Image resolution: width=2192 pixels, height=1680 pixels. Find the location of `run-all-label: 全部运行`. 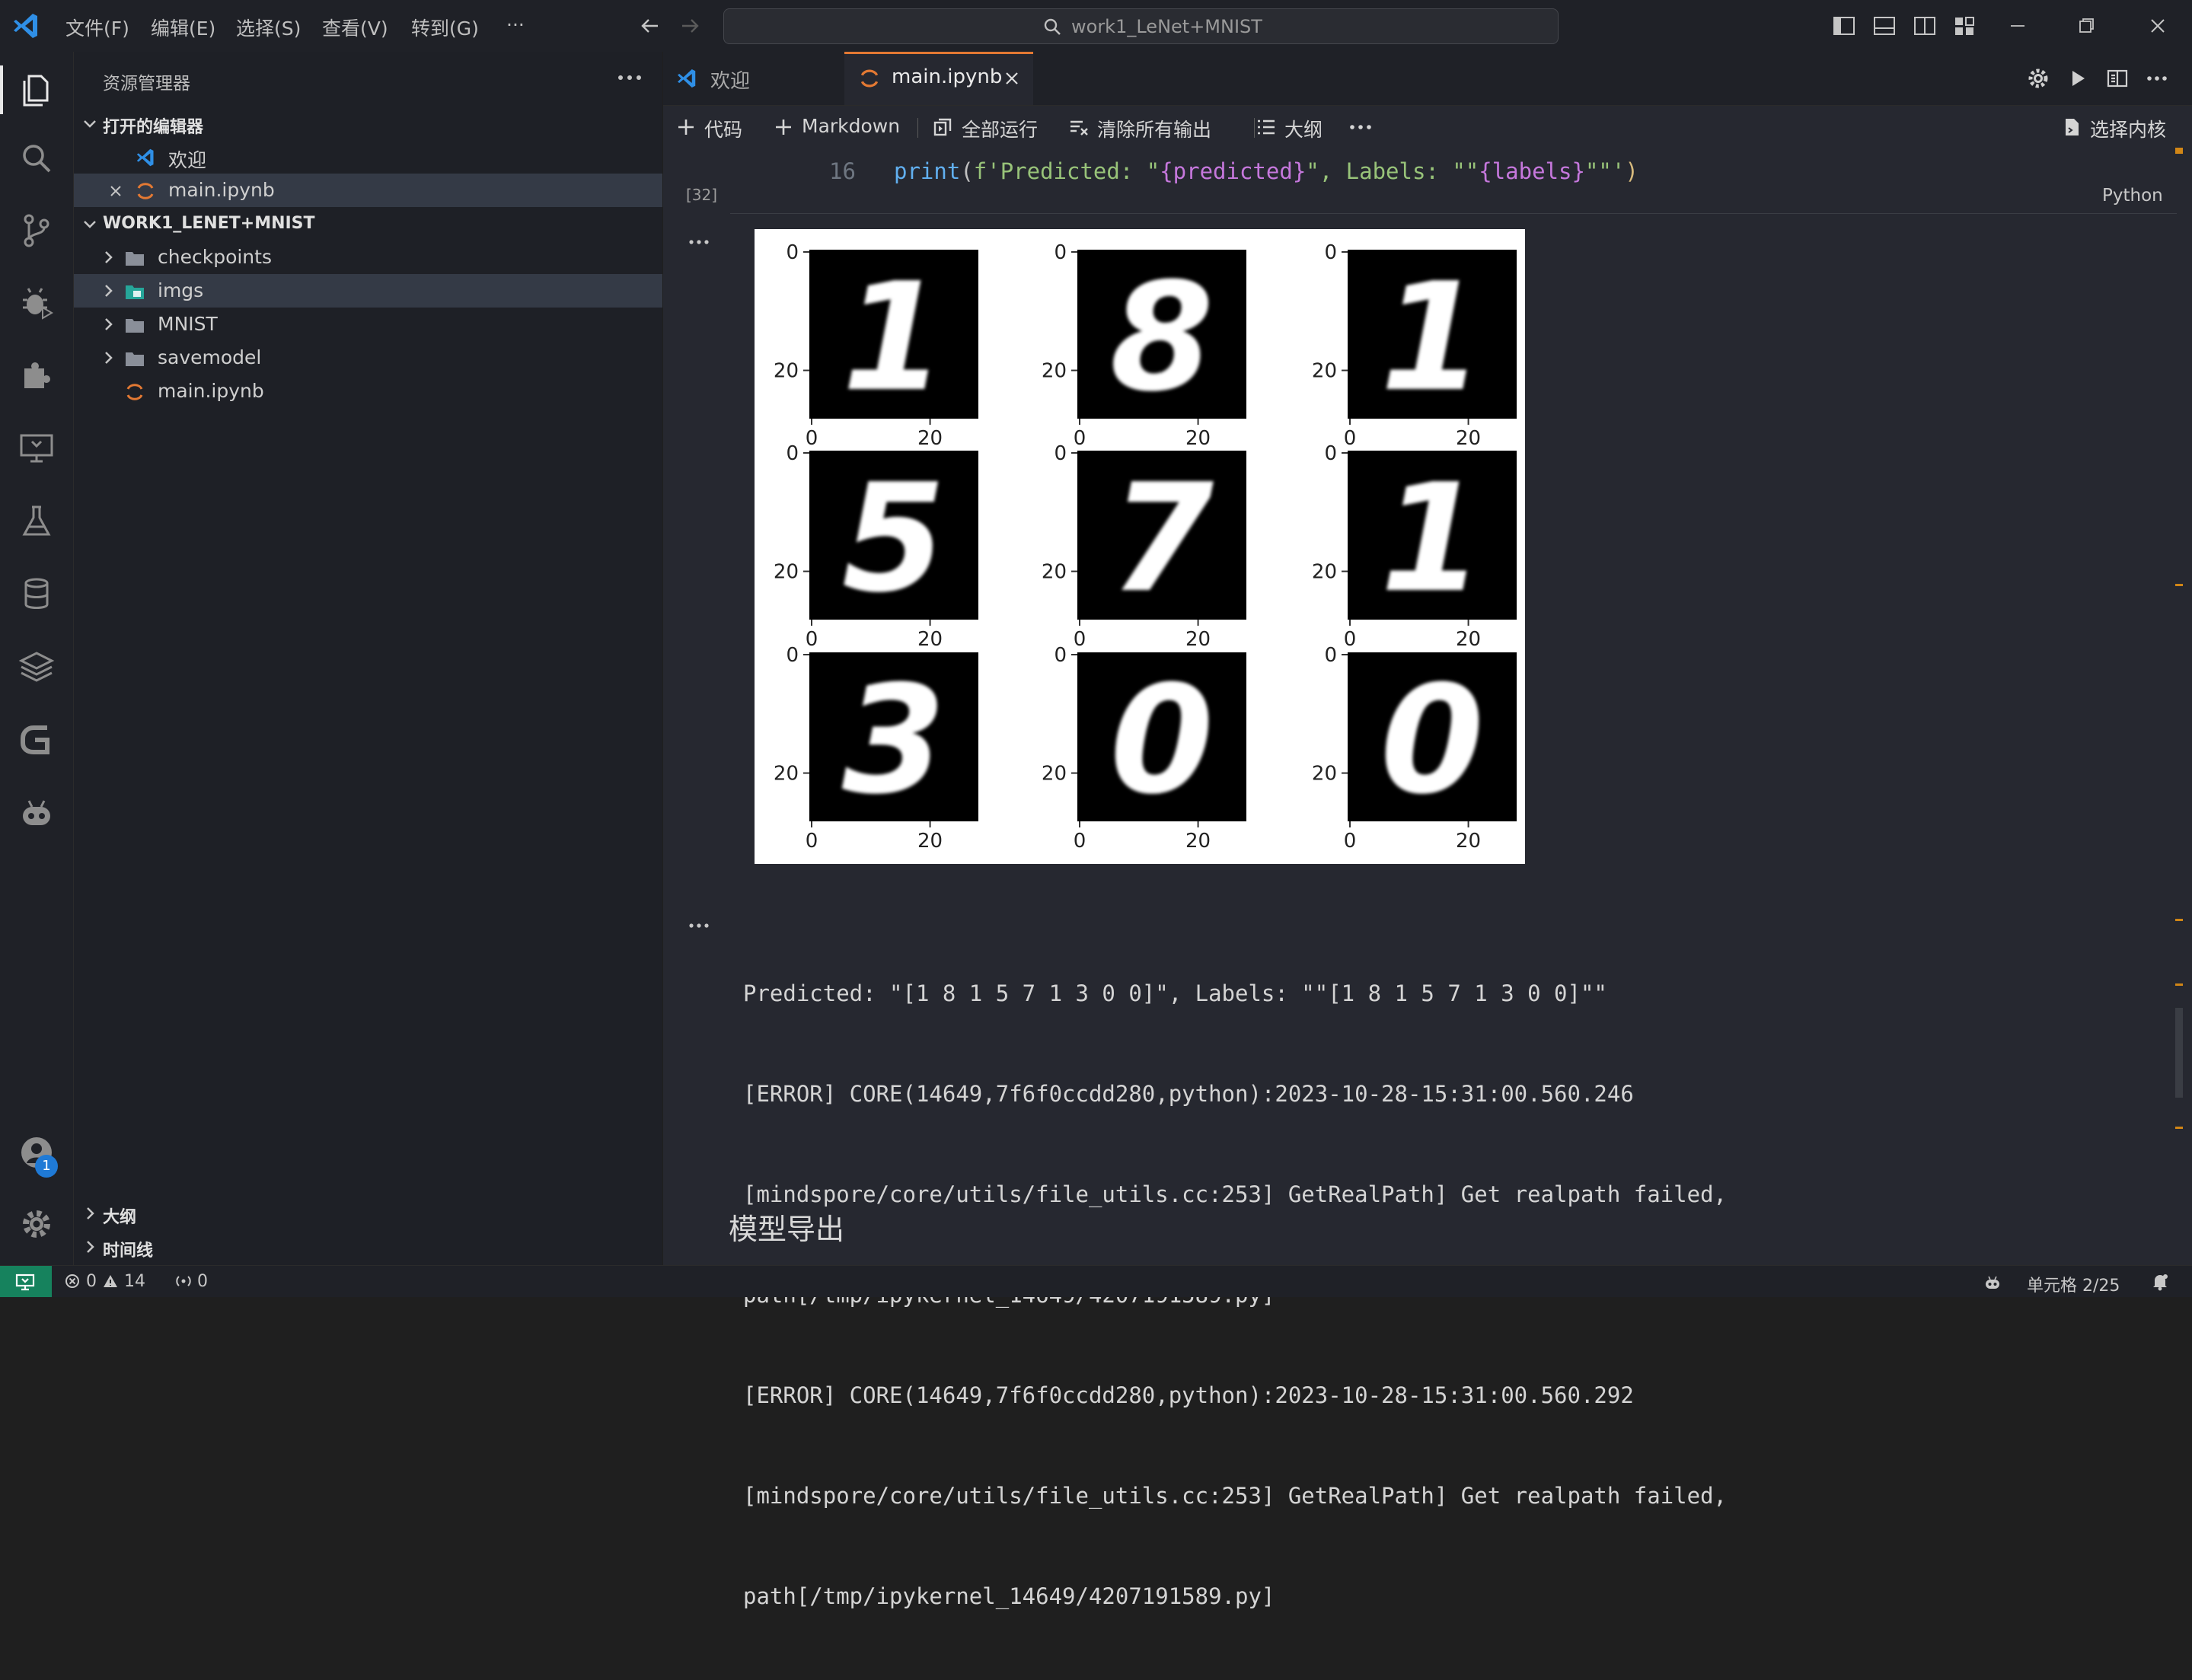

run-all-label: 全部运行 is located at coordinates (1000, 130).